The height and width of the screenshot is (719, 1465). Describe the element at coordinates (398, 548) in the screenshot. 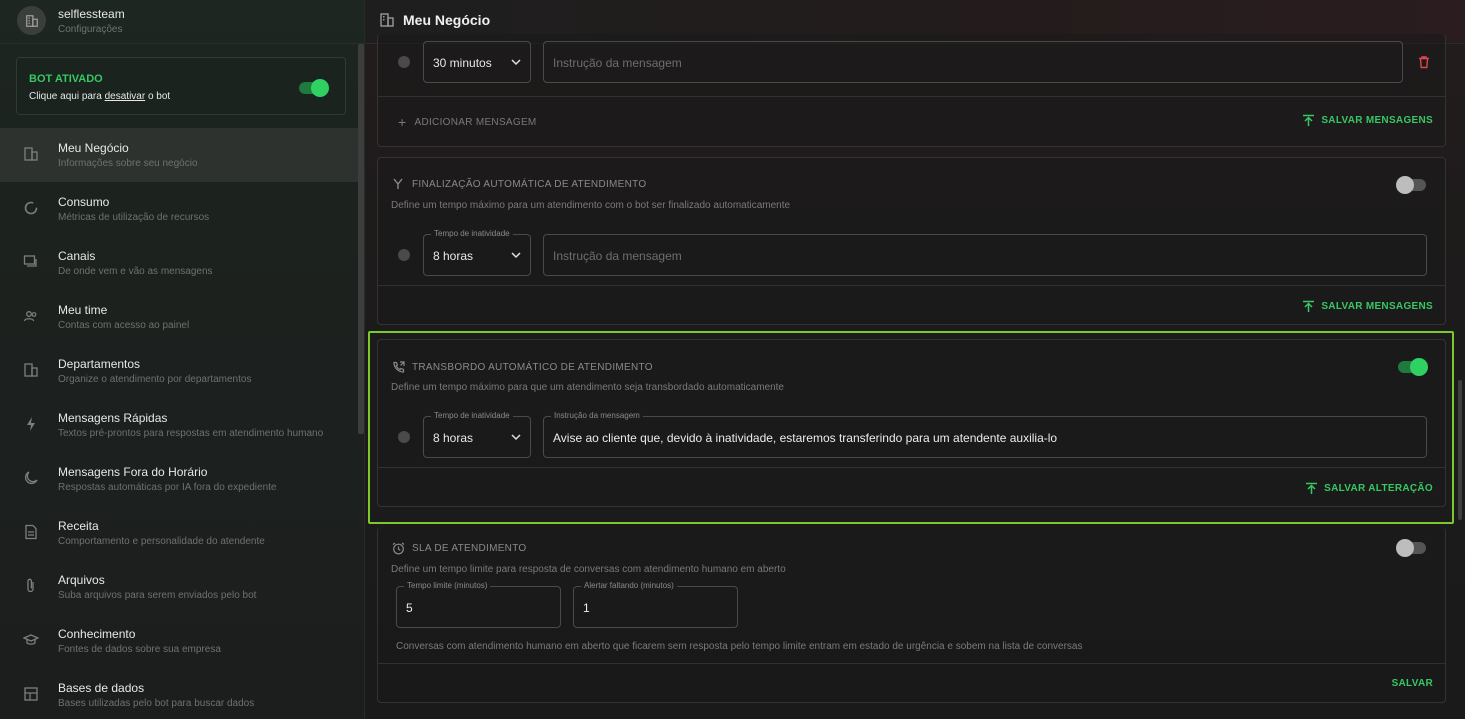

I see `alarm-clock-icon` at that location.